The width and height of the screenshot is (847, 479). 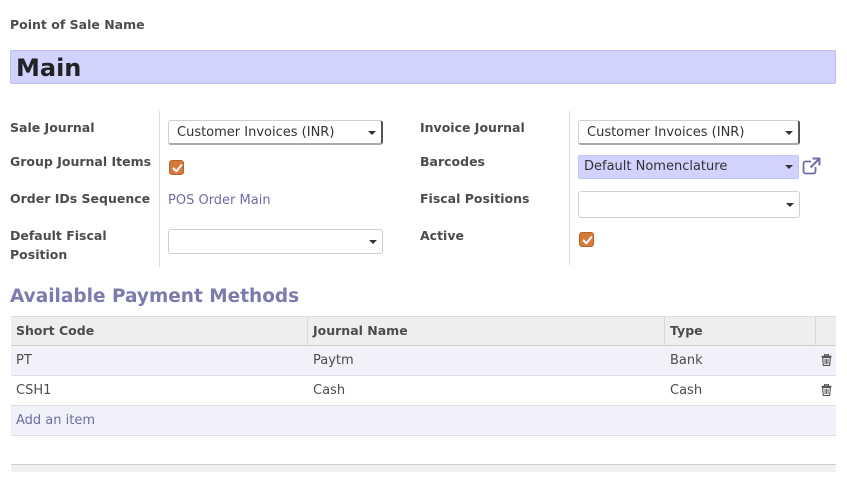 What do you see at coordinates (34, 390) in the screenshot?
I see `row-short-code: CSH1` at bounding box center [34, 390].